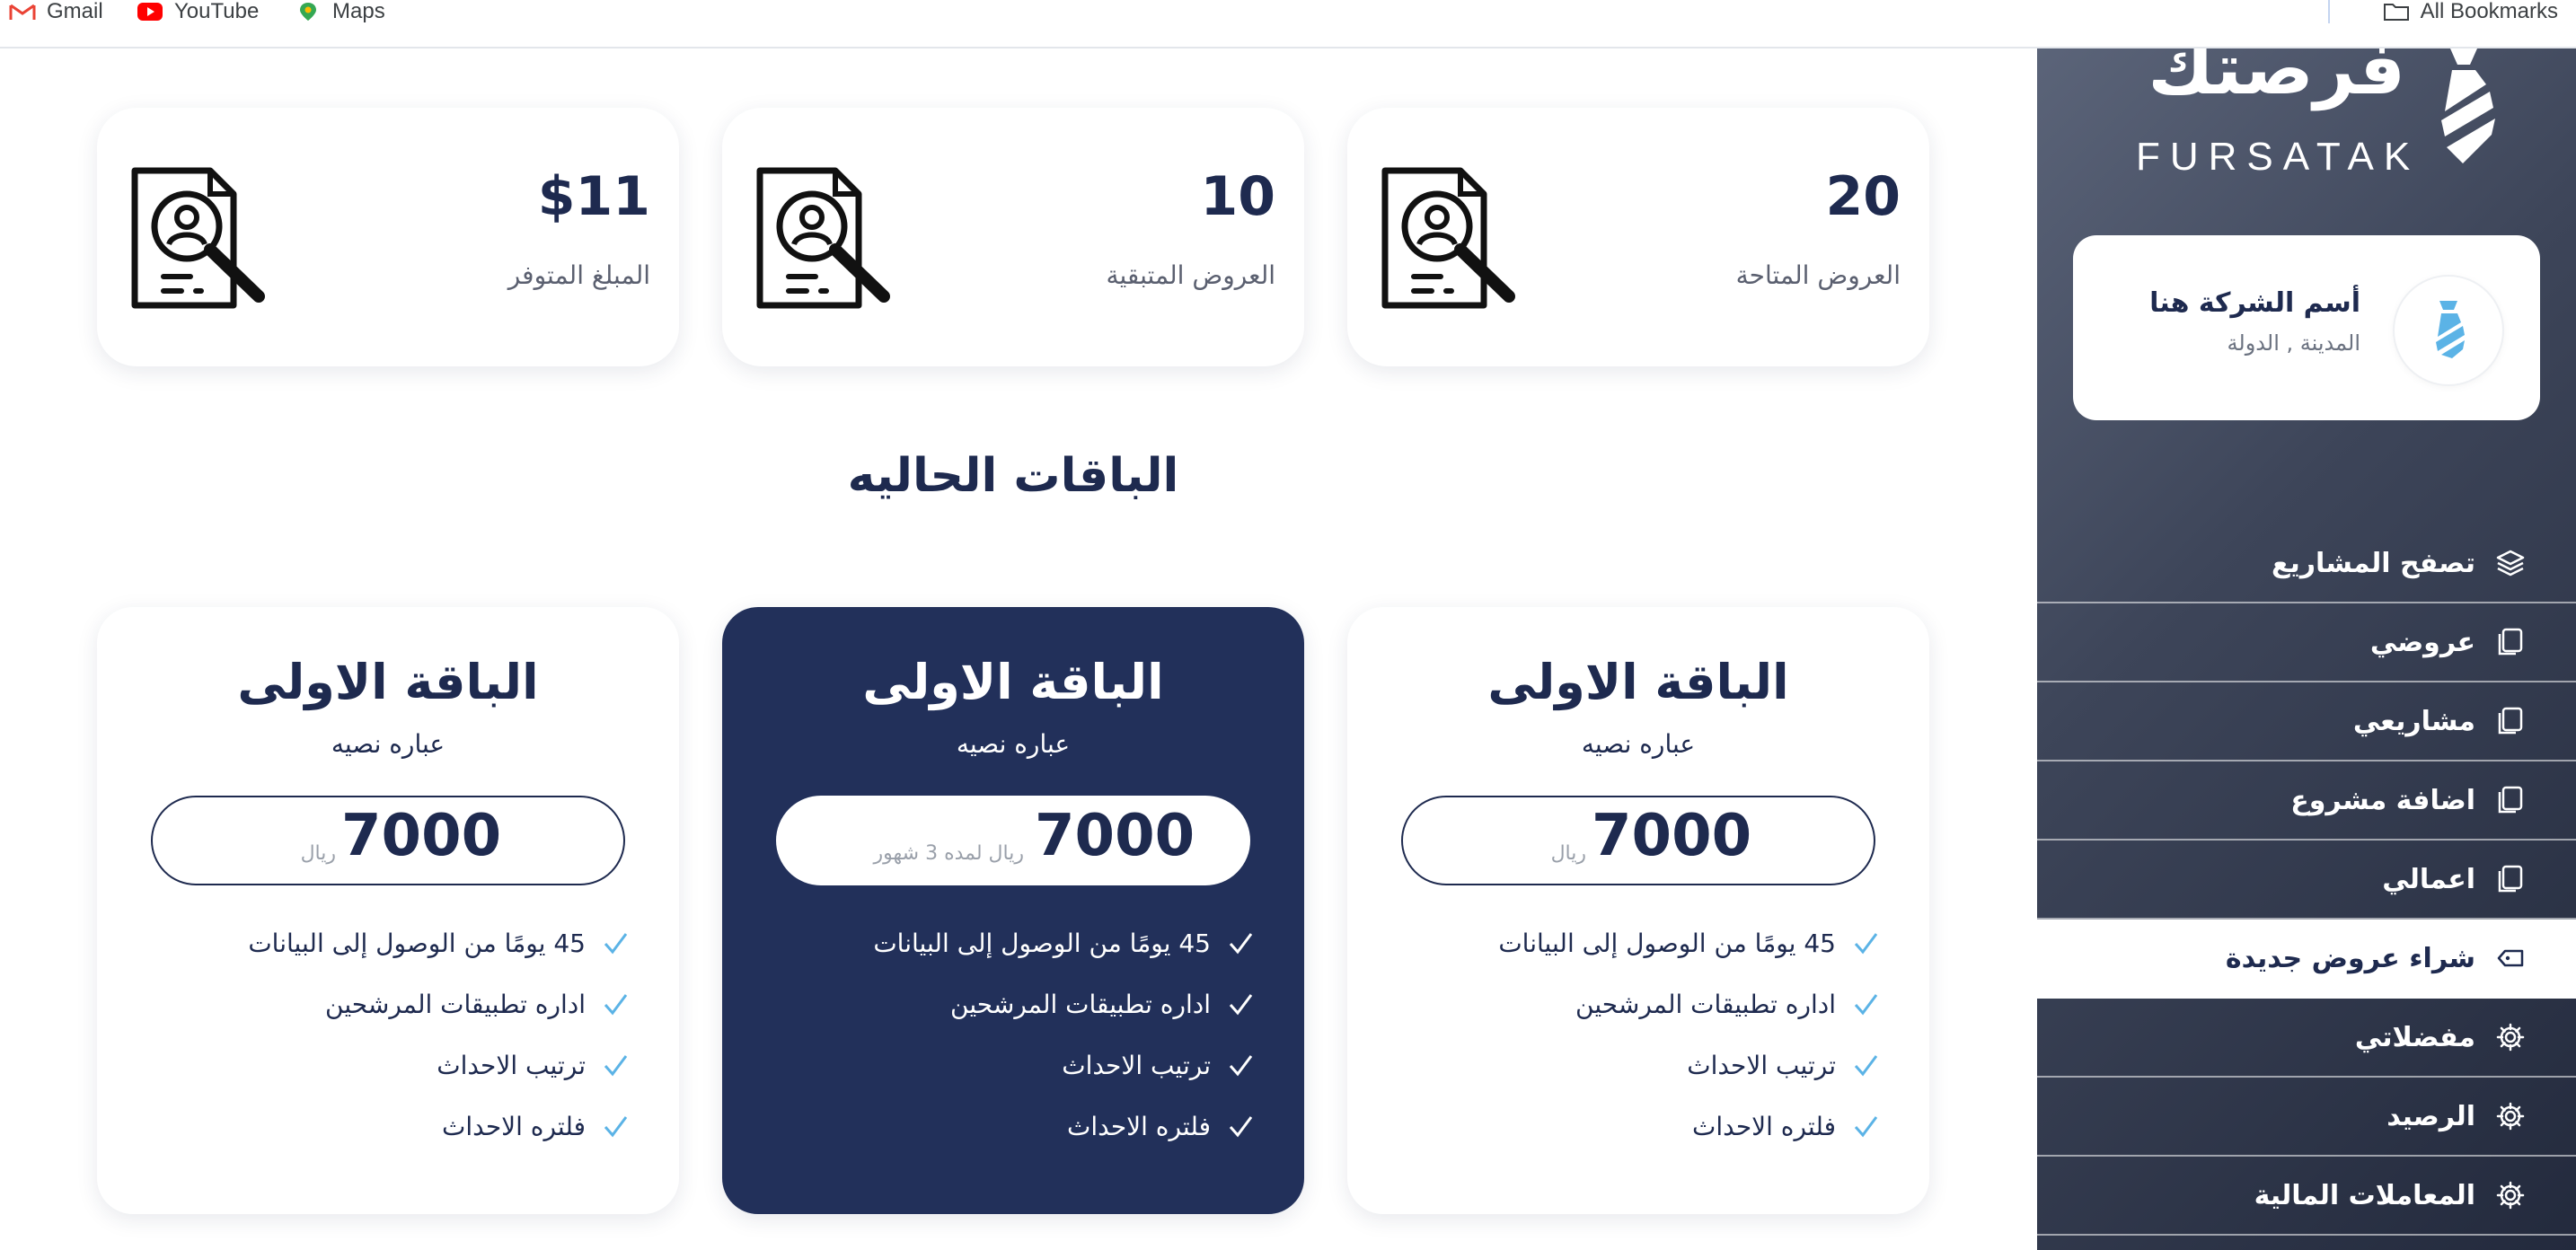 The height and width of the screenshot is (1250, 2576). I want to click on bookmark-maps: Maps, so click(340, 11).